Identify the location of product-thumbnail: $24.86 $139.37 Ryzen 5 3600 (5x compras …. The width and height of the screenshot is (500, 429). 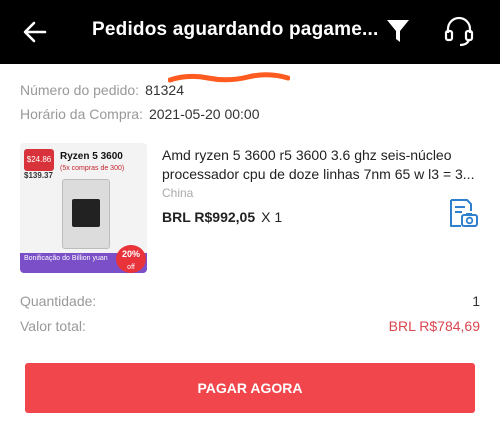
(83, 208).